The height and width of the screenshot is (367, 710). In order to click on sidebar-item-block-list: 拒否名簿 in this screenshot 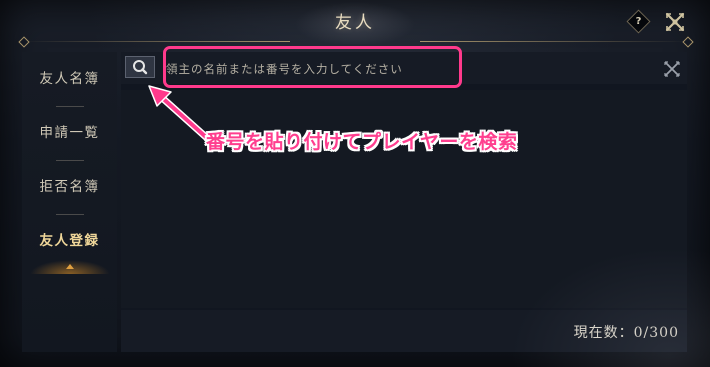, I will do `click(69, 187)`.